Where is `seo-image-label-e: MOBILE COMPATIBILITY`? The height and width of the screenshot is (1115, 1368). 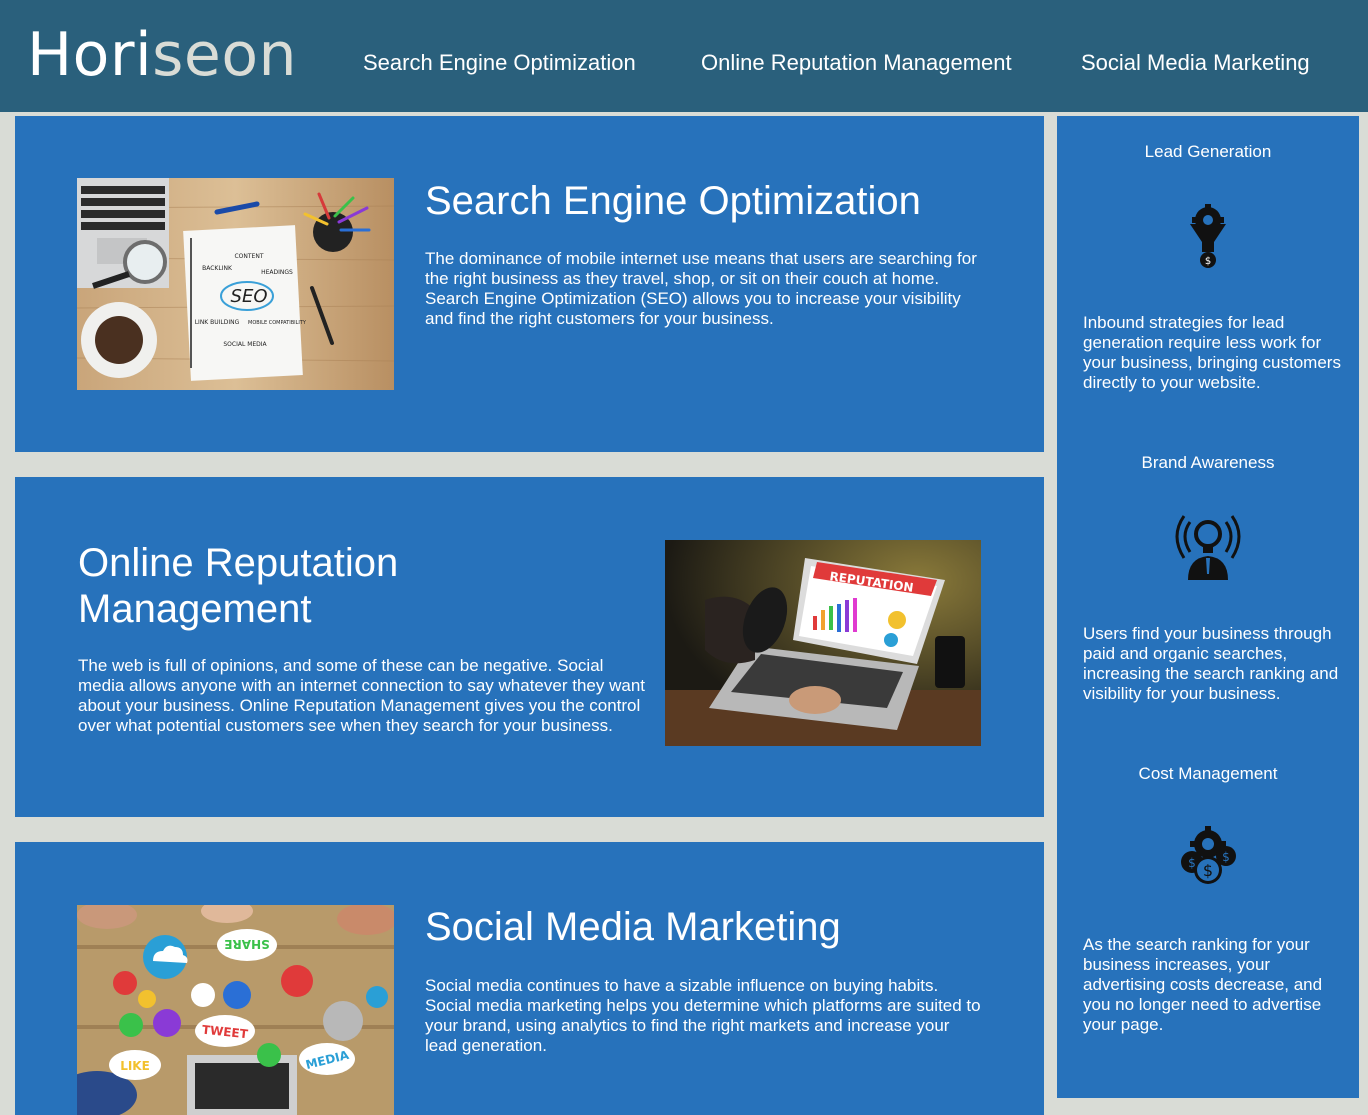
seo-image-label-e: MOBILE COMPATIBILITY is located at coordinates (277, 323).